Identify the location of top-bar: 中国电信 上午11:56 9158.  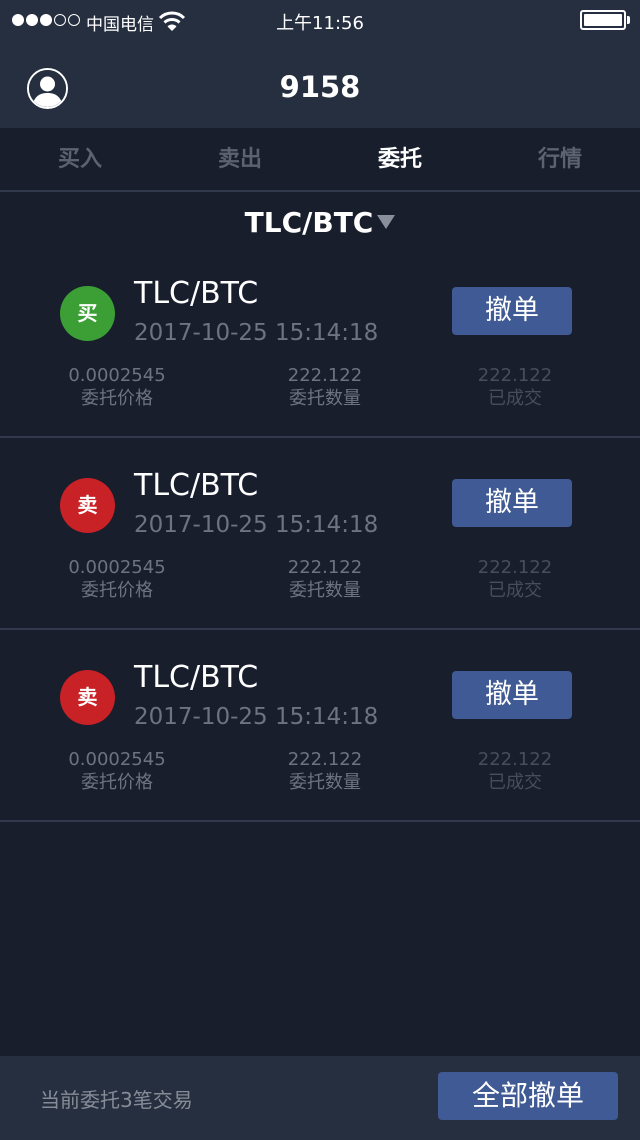
(320, 64).